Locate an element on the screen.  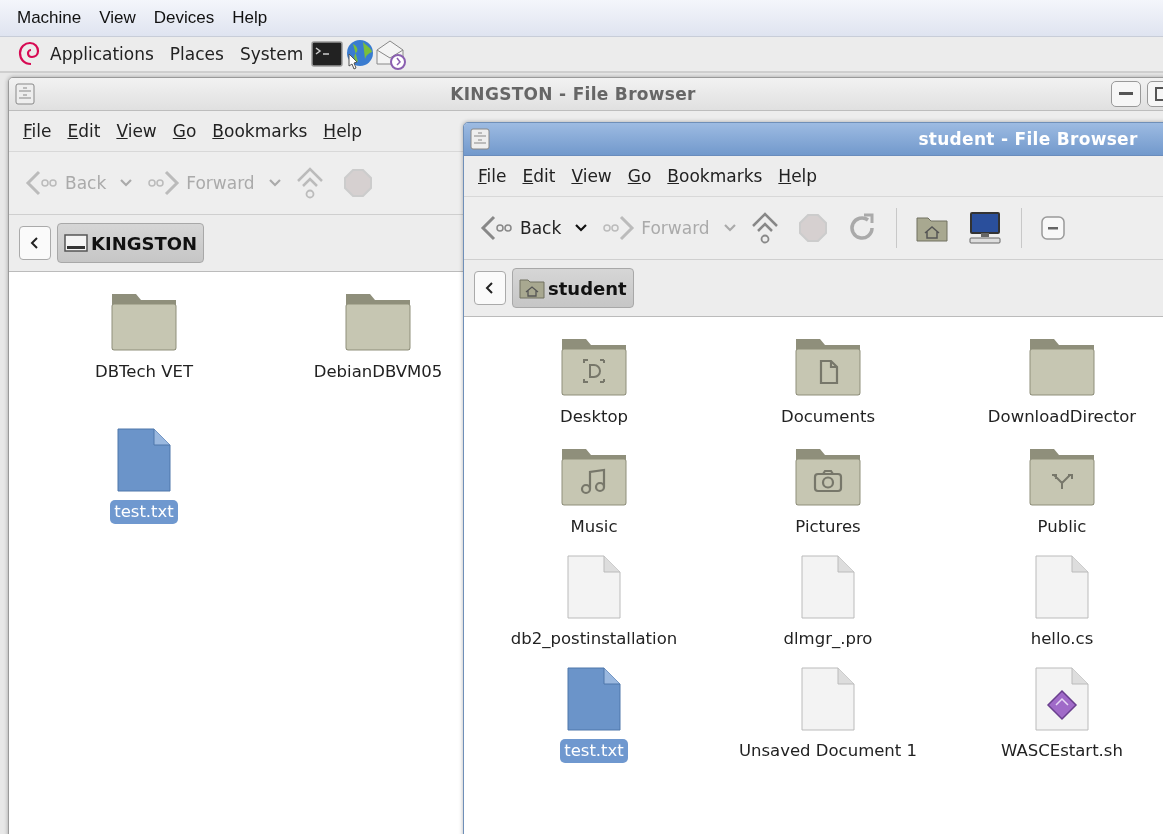
path-button: KINGSTON is located at coordinates (131, 243).